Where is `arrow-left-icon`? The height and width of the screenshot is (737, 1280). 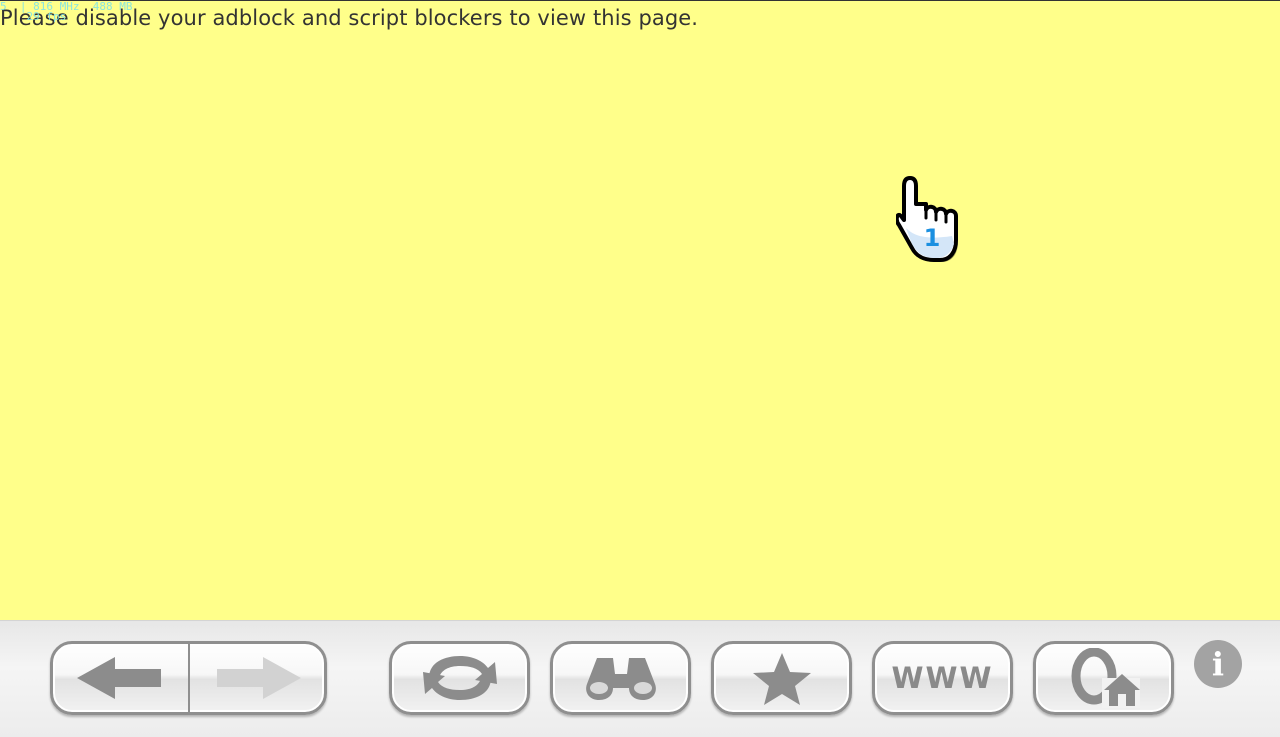 arrow-left-icon is located at coordinates (119, 678).